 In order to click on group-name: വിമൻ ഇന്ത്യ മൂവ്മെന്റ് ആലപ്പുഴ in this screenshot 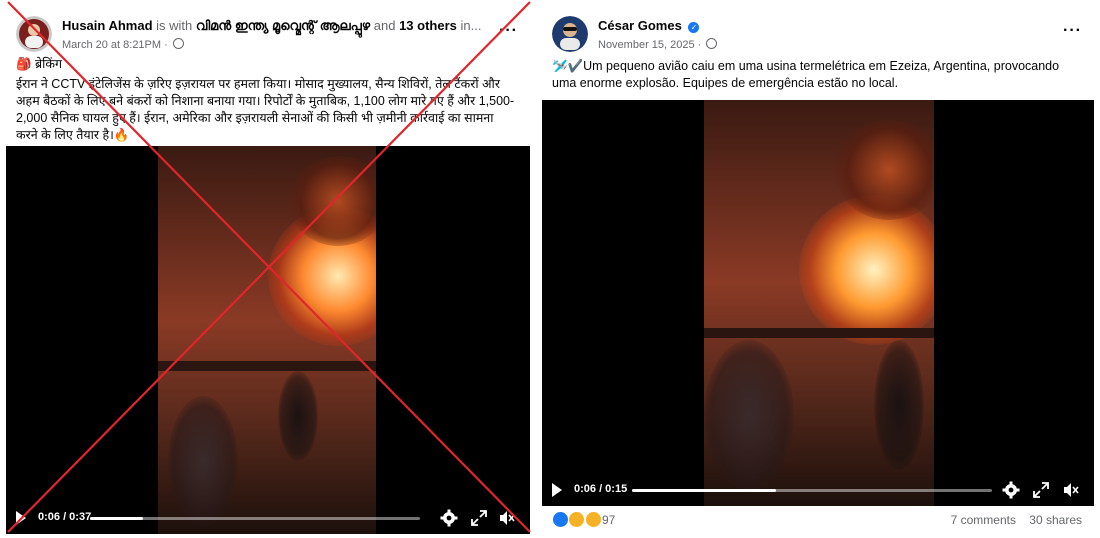, I will do `click(283, 25)`.